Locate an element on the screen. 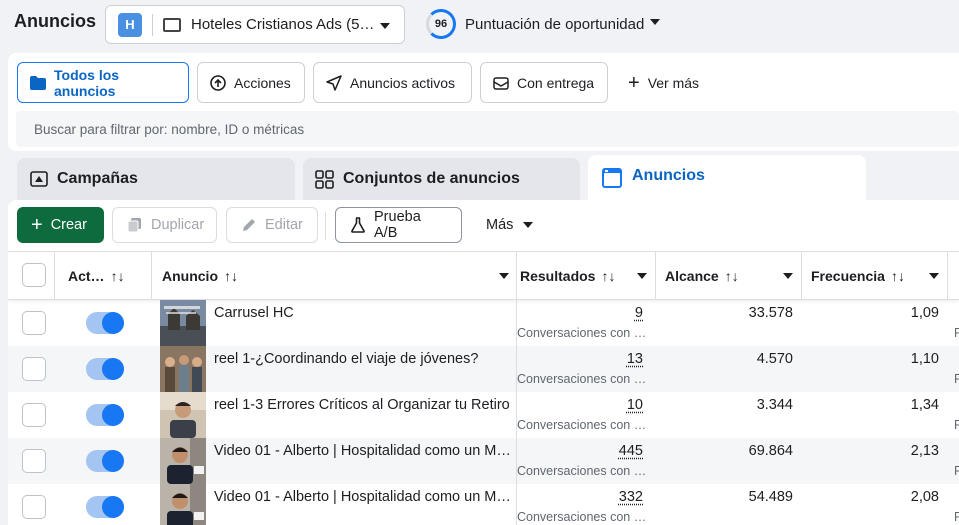 Image resolution: width=959 pixels, height=525 pixels. edit-button: Editar is located at coordinates (272, 225).